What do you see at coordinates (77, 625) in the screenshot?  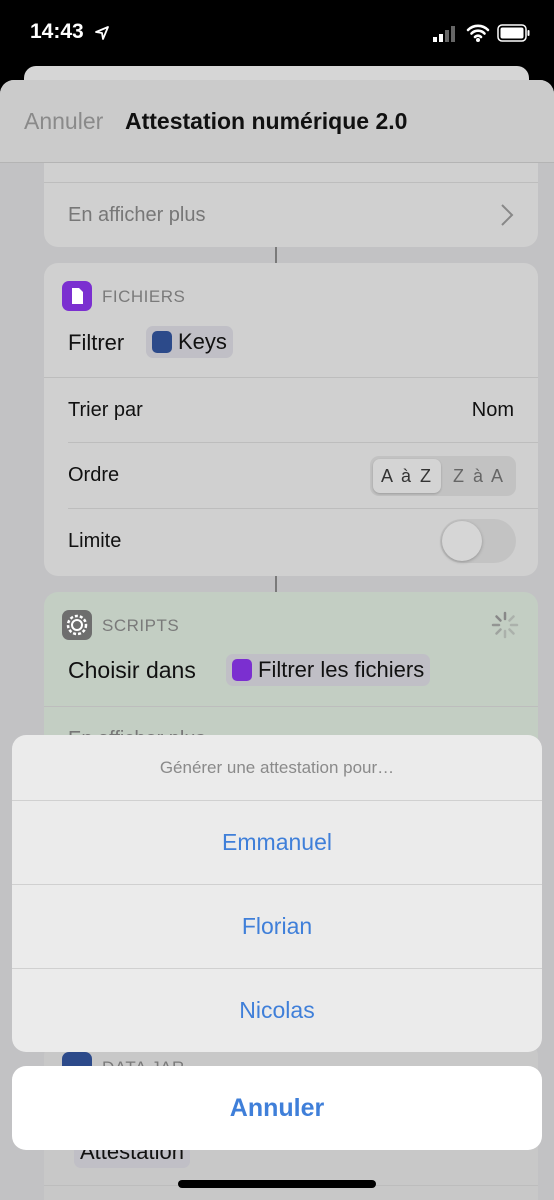 I see `gear-icon` at bounding box center [77, 625].